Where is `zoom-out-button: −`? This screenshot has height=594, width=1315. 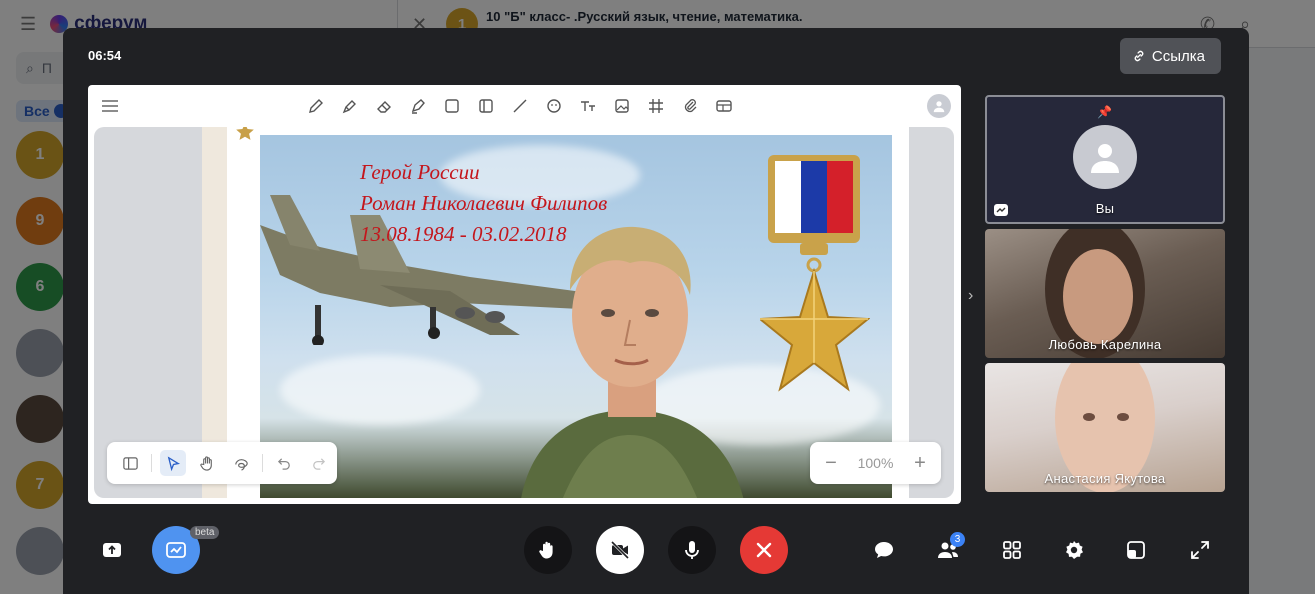 zoom-out-button: − is located at coordinates (831, 463).